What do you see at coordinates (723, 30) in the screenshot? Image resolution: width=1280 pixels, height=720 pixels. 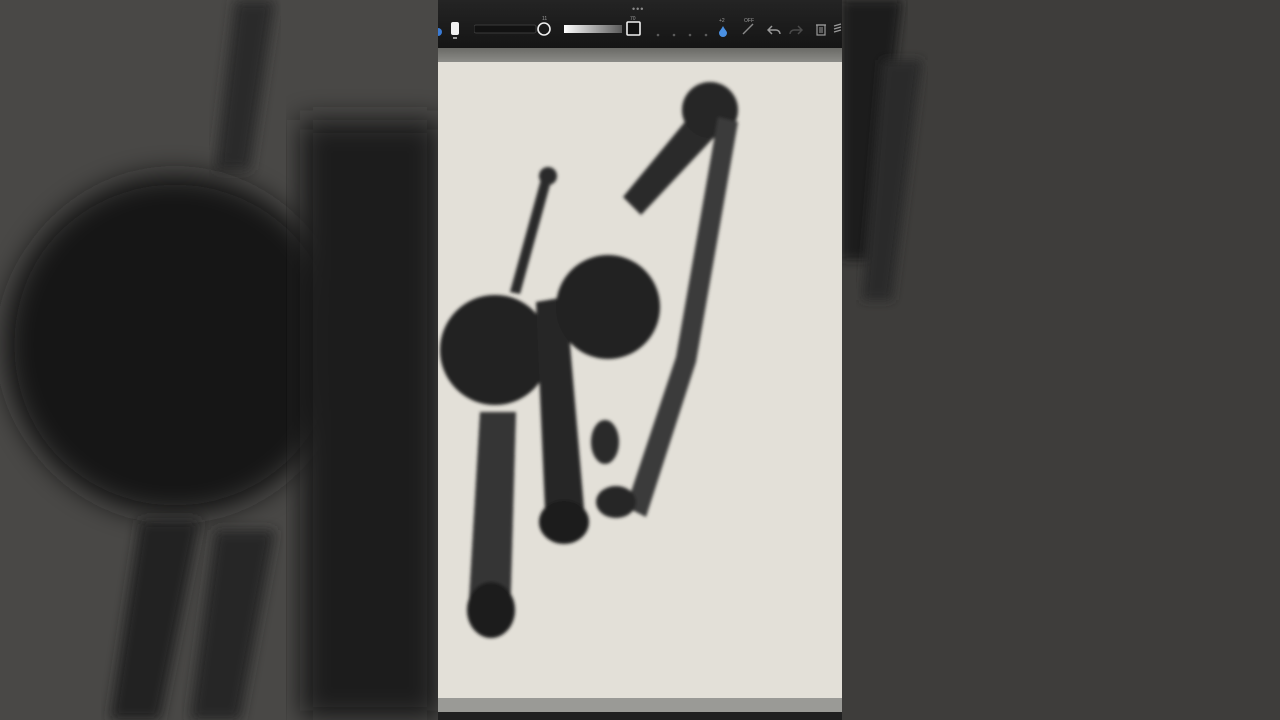 I see `droplet-icon` at bounding box center [723, 30].